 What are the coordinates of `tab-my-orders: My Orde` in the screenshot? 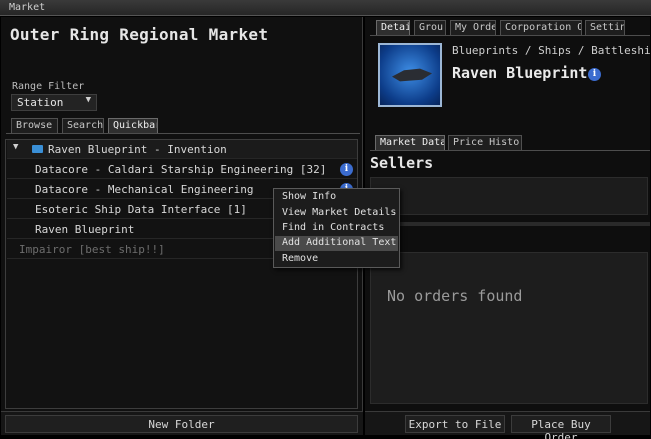 It's located at (473, 27).